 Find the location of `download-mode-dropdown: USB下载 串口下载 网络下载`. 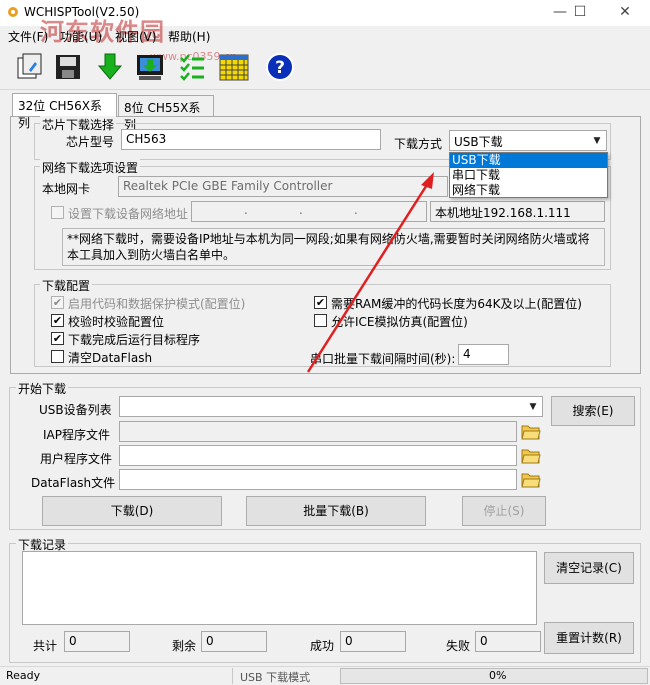

download-mode-dropdown: USB下载 串口下载 网络下载 is located at coordinates (528, 175).